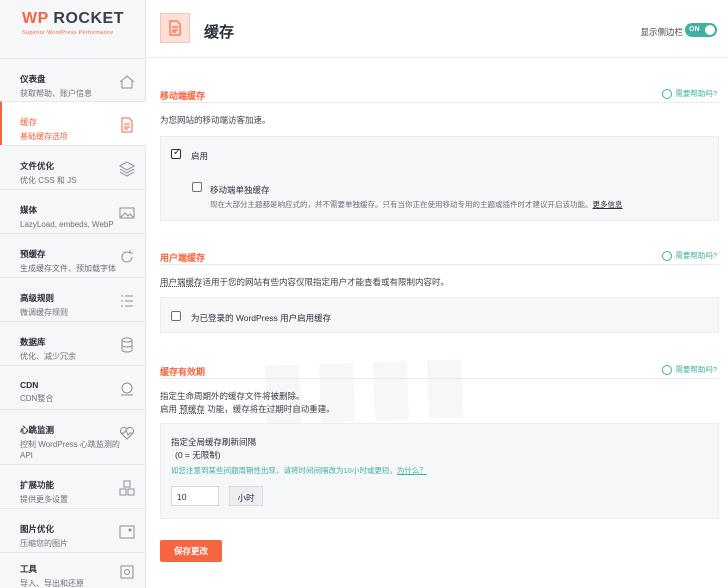  I want to click on sidebar-item-desc: 生成缓存文件、预加载字体, so click(68, 268).